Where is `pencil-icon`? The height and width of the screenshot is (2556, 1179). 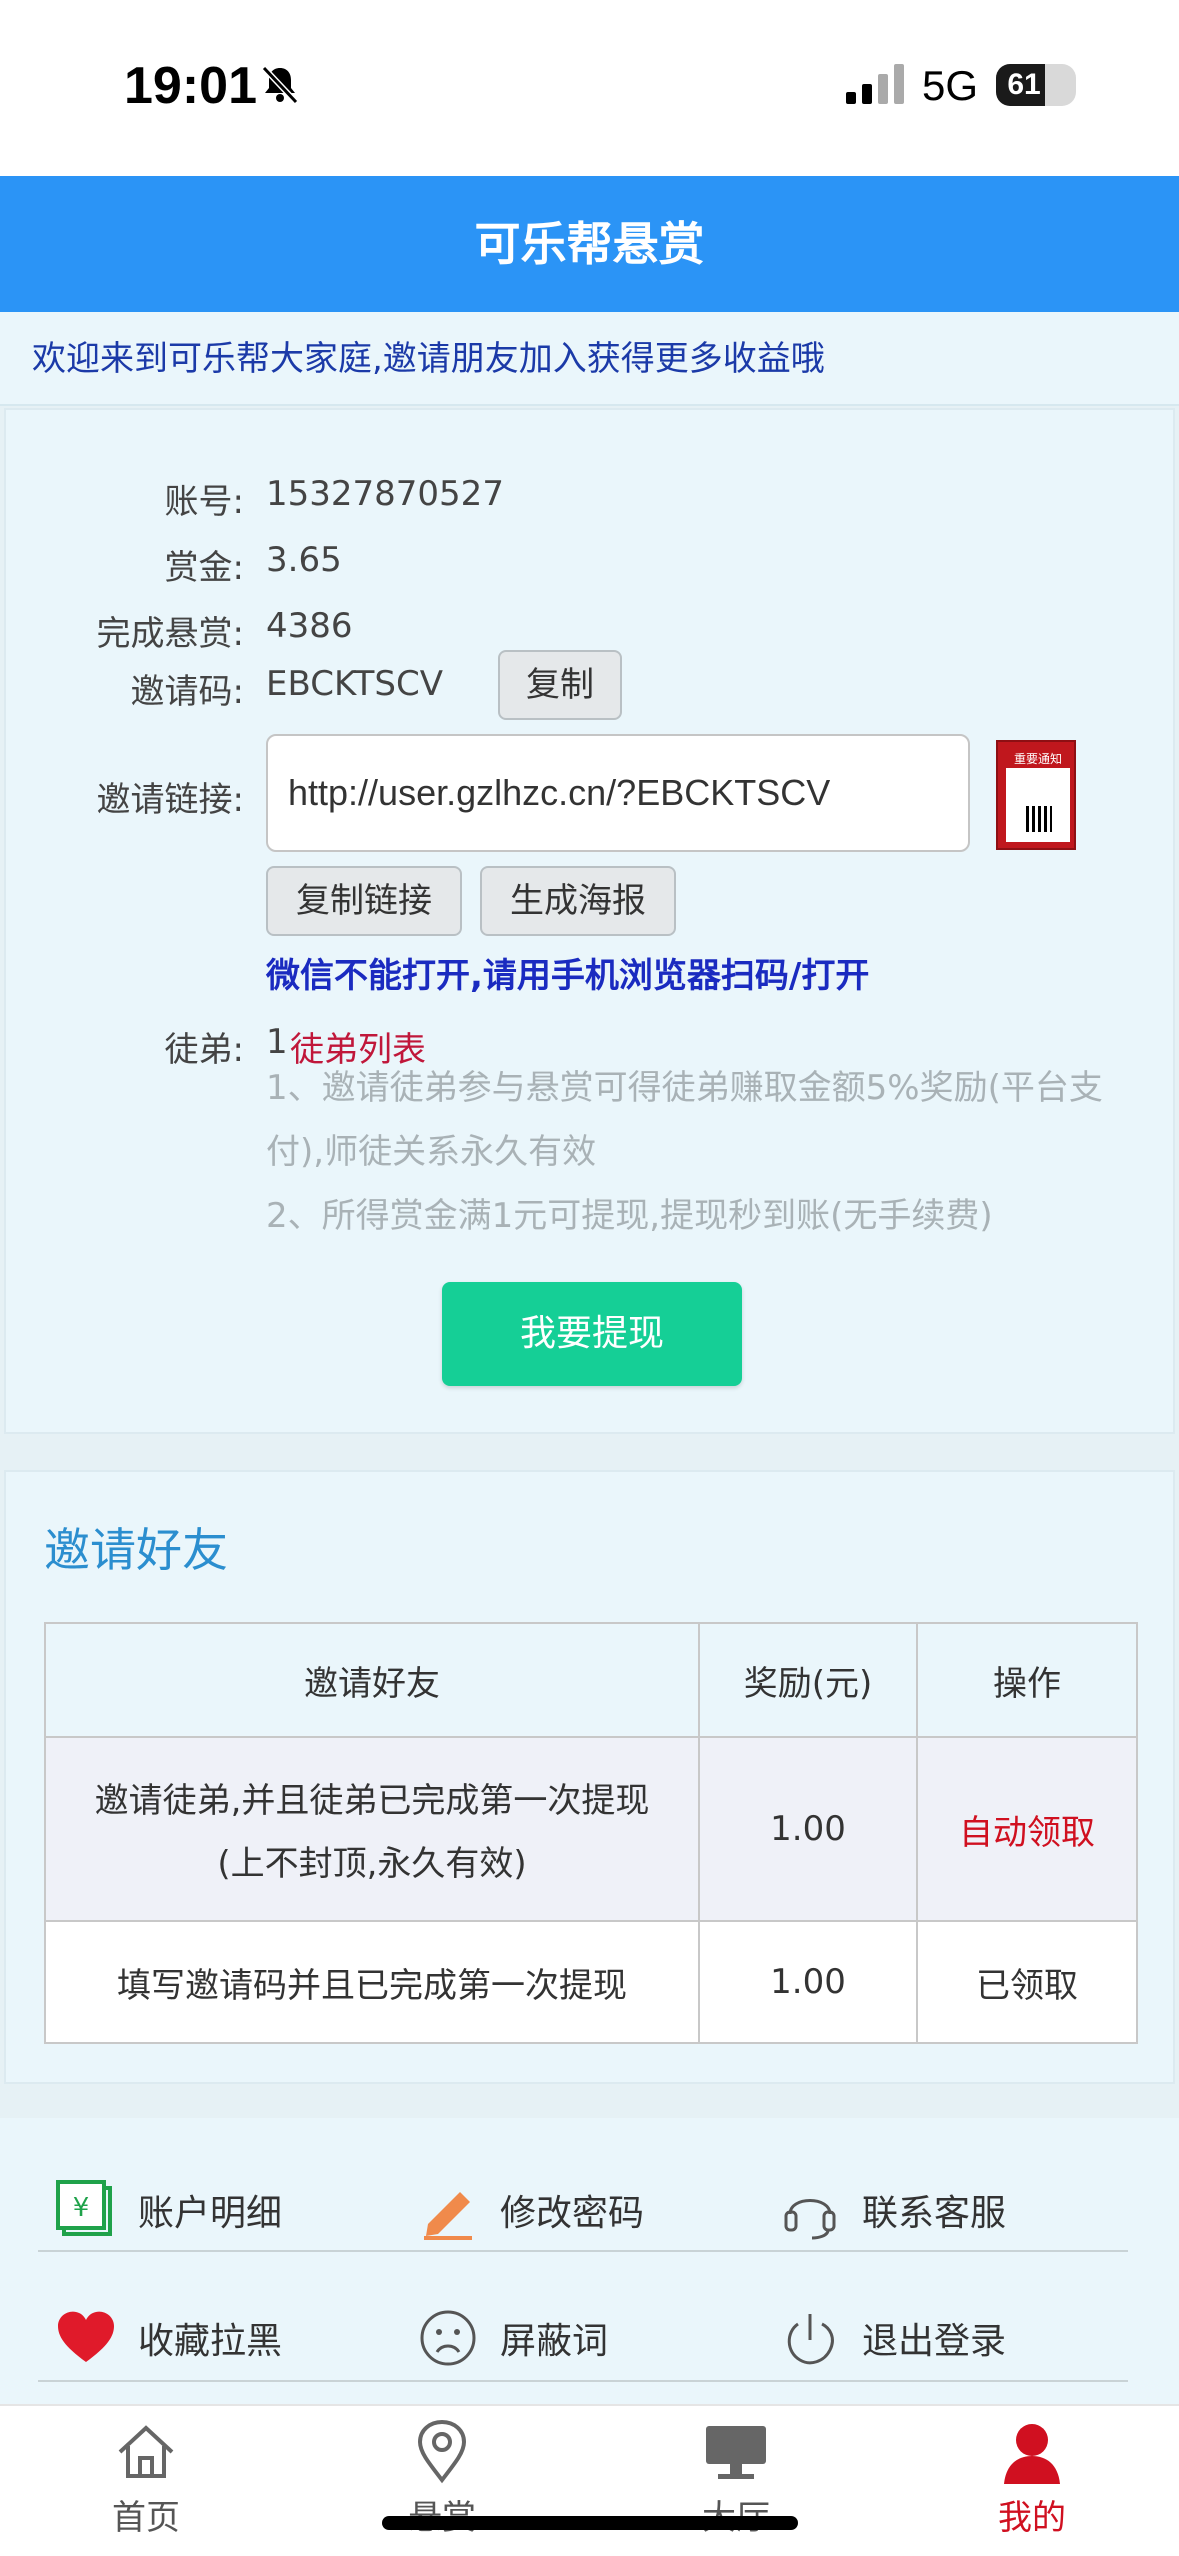
pencil-icon is located at coordinates (448, 2216).